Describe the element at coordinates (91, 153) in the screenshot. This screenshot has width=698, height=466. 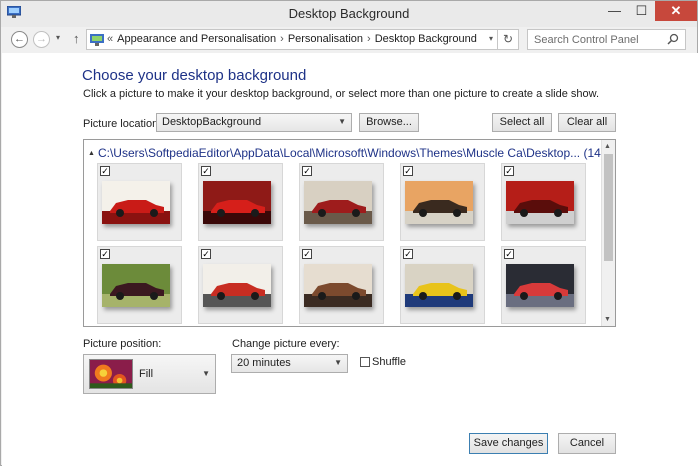
I see `collapse-icon: ▲` at that location.